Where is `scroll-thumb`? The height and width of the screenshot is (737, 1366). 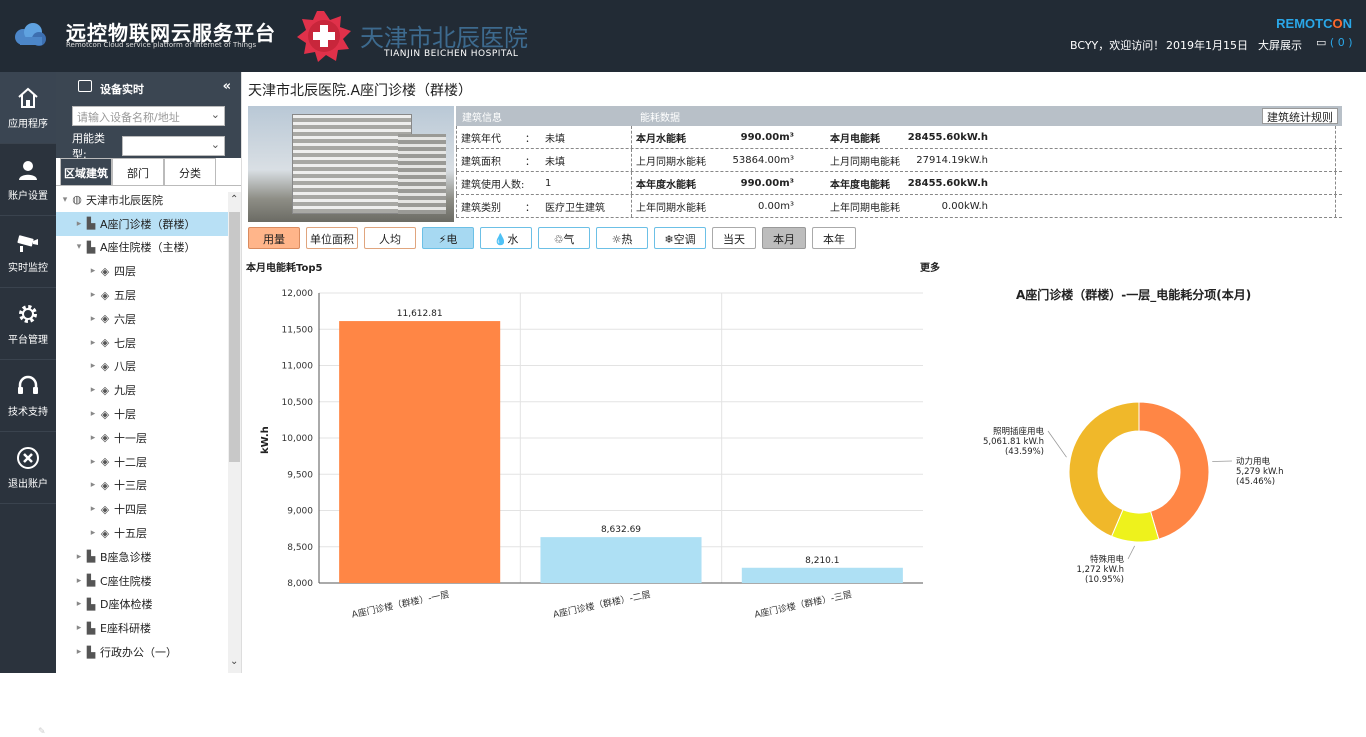 scroll-thumb is located at coordinates (234, 337).